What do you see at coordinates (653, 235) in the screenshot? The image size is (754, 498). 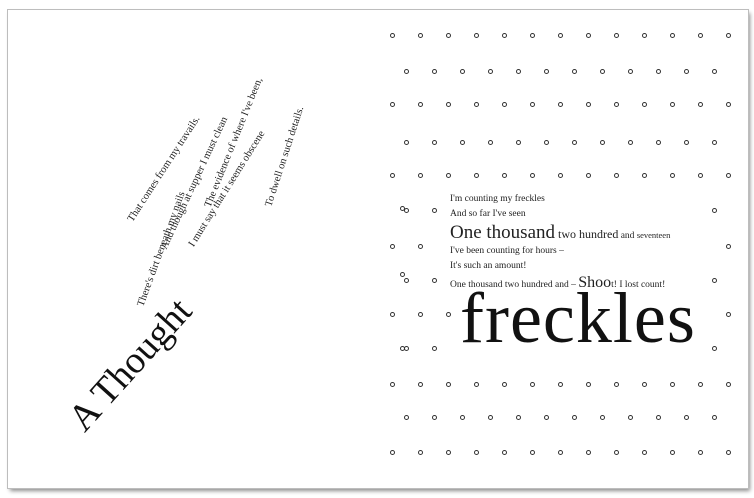 I see `verse-small-text: seventeen` at bounding box center [653, 235].